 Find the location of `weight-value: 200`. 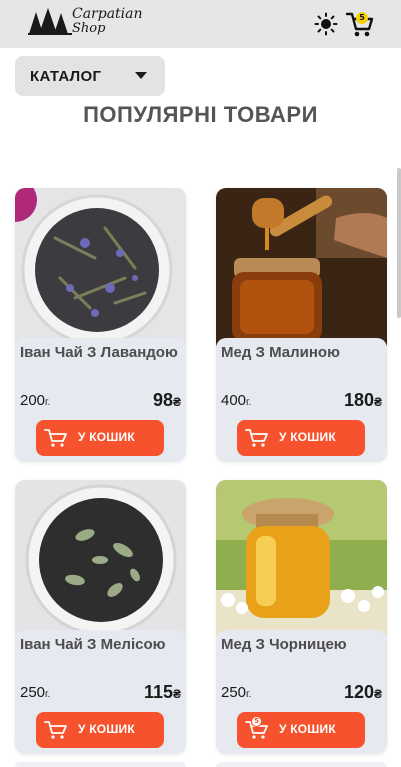

weight-value: 200 is located at coordinates (33, 400).